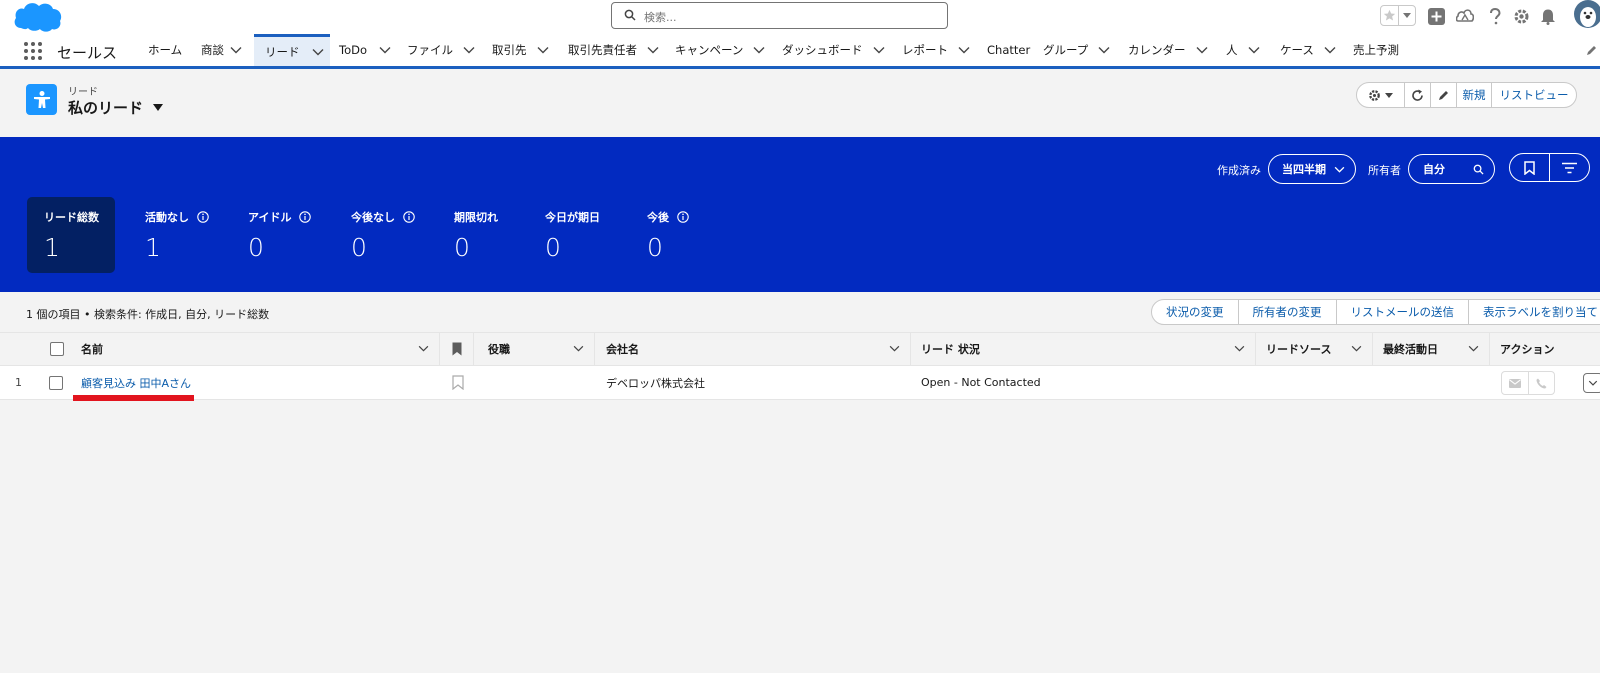 The width and height of the screenshot is (1600, 673). I want to click on app-launcher-icon, so click(33, 51).